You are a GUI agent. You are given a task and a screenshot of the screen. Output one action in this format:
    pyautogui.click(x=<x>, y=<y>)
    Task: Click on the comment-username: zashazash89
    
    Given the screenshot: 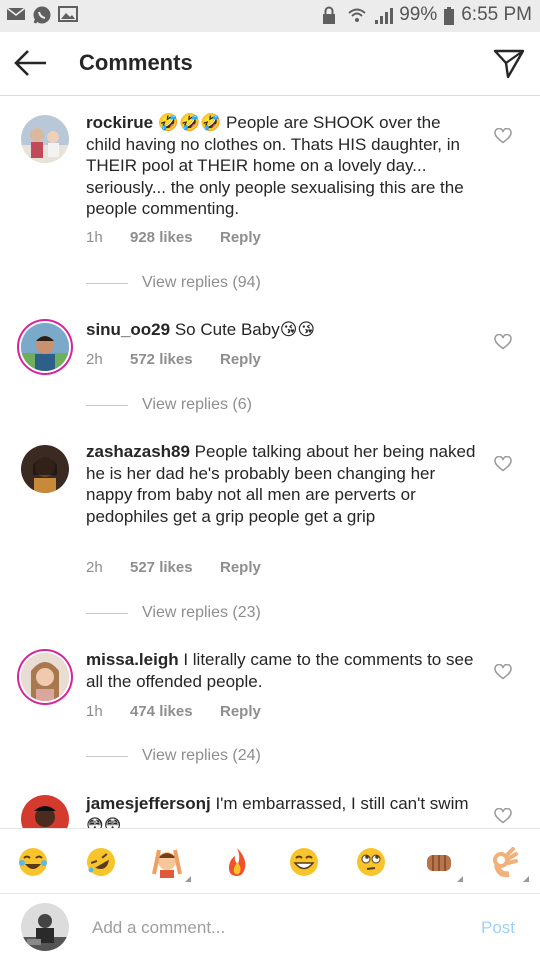 What is the action you would take?
    pyautogui.click(x=138, y=451)
    